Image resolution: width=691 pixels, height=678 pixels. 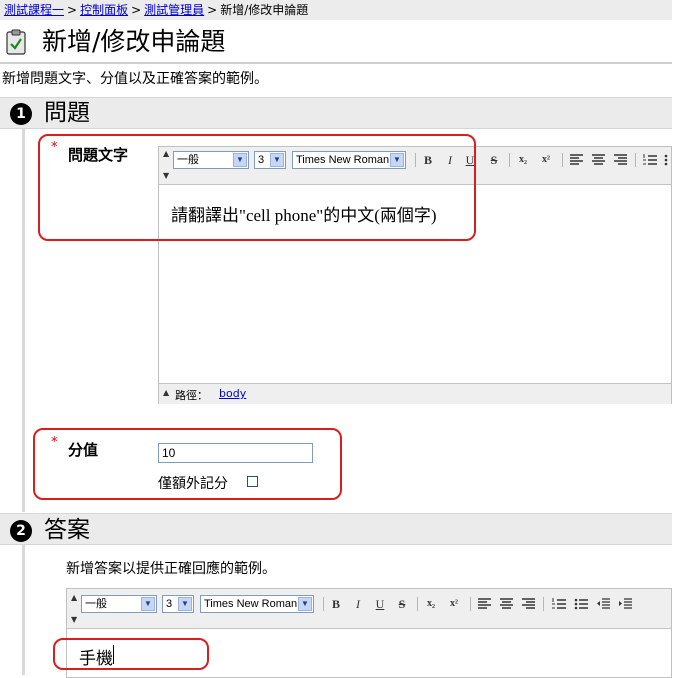 I want to click on path-collapse-icon: ▲, so click(x=166, y=392).